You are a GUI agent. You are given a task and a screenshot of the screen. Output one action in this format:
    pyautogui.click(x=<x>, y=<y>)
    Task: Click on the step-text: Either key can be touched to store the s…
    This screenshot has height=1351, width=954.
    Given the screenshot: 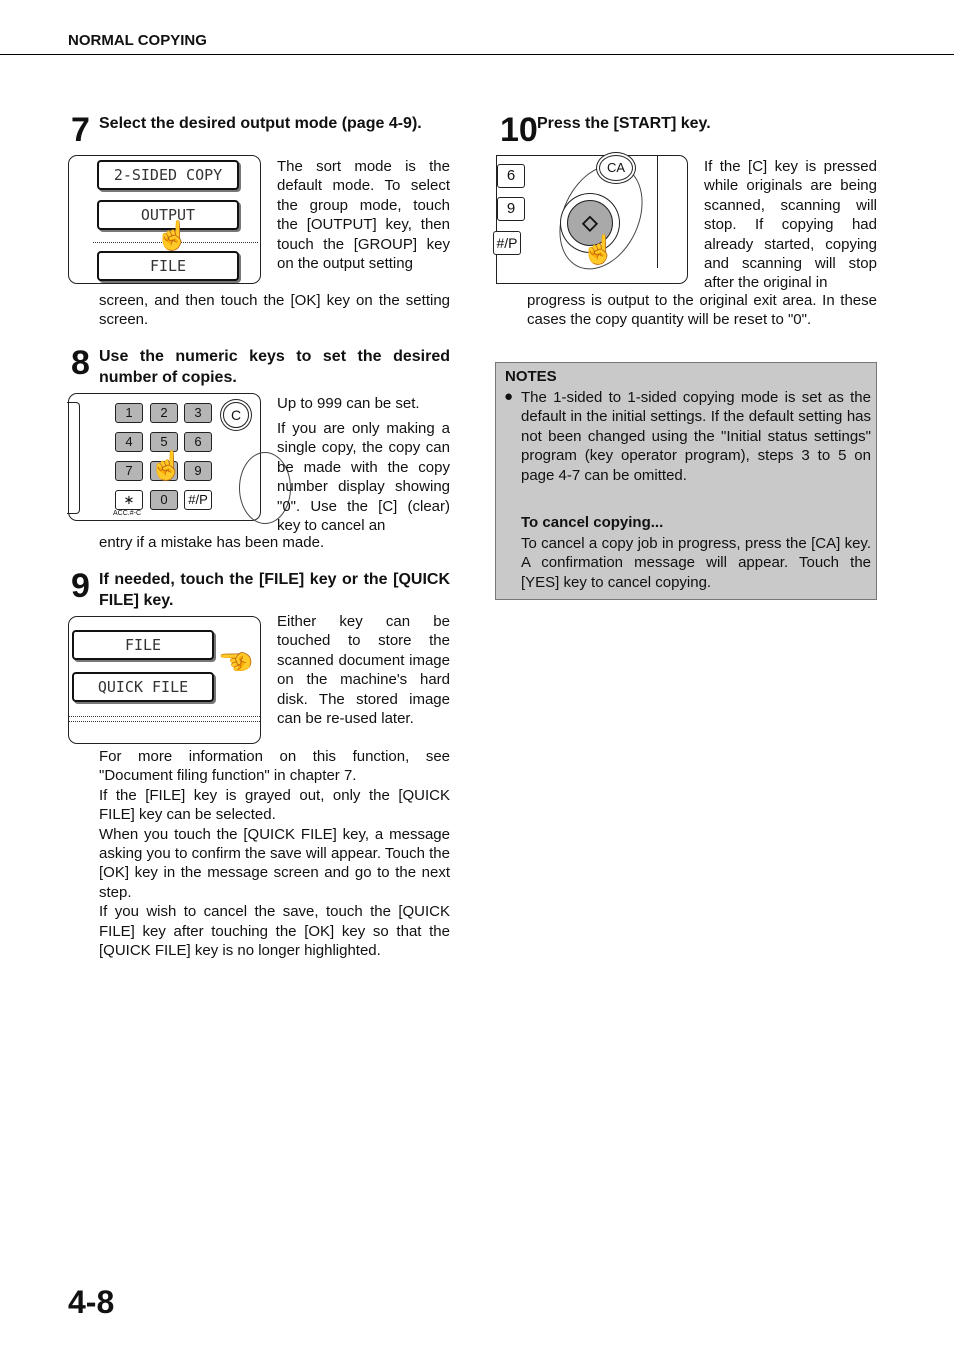 What is the action you would take?
    pyautogui.click(x=363, y=670)
    